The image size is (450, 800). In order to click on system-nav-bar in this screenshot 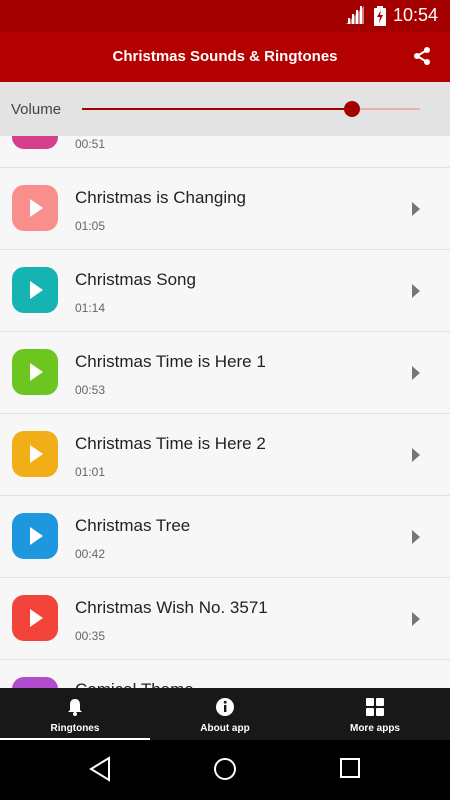, I will do `click(225, 770)`.